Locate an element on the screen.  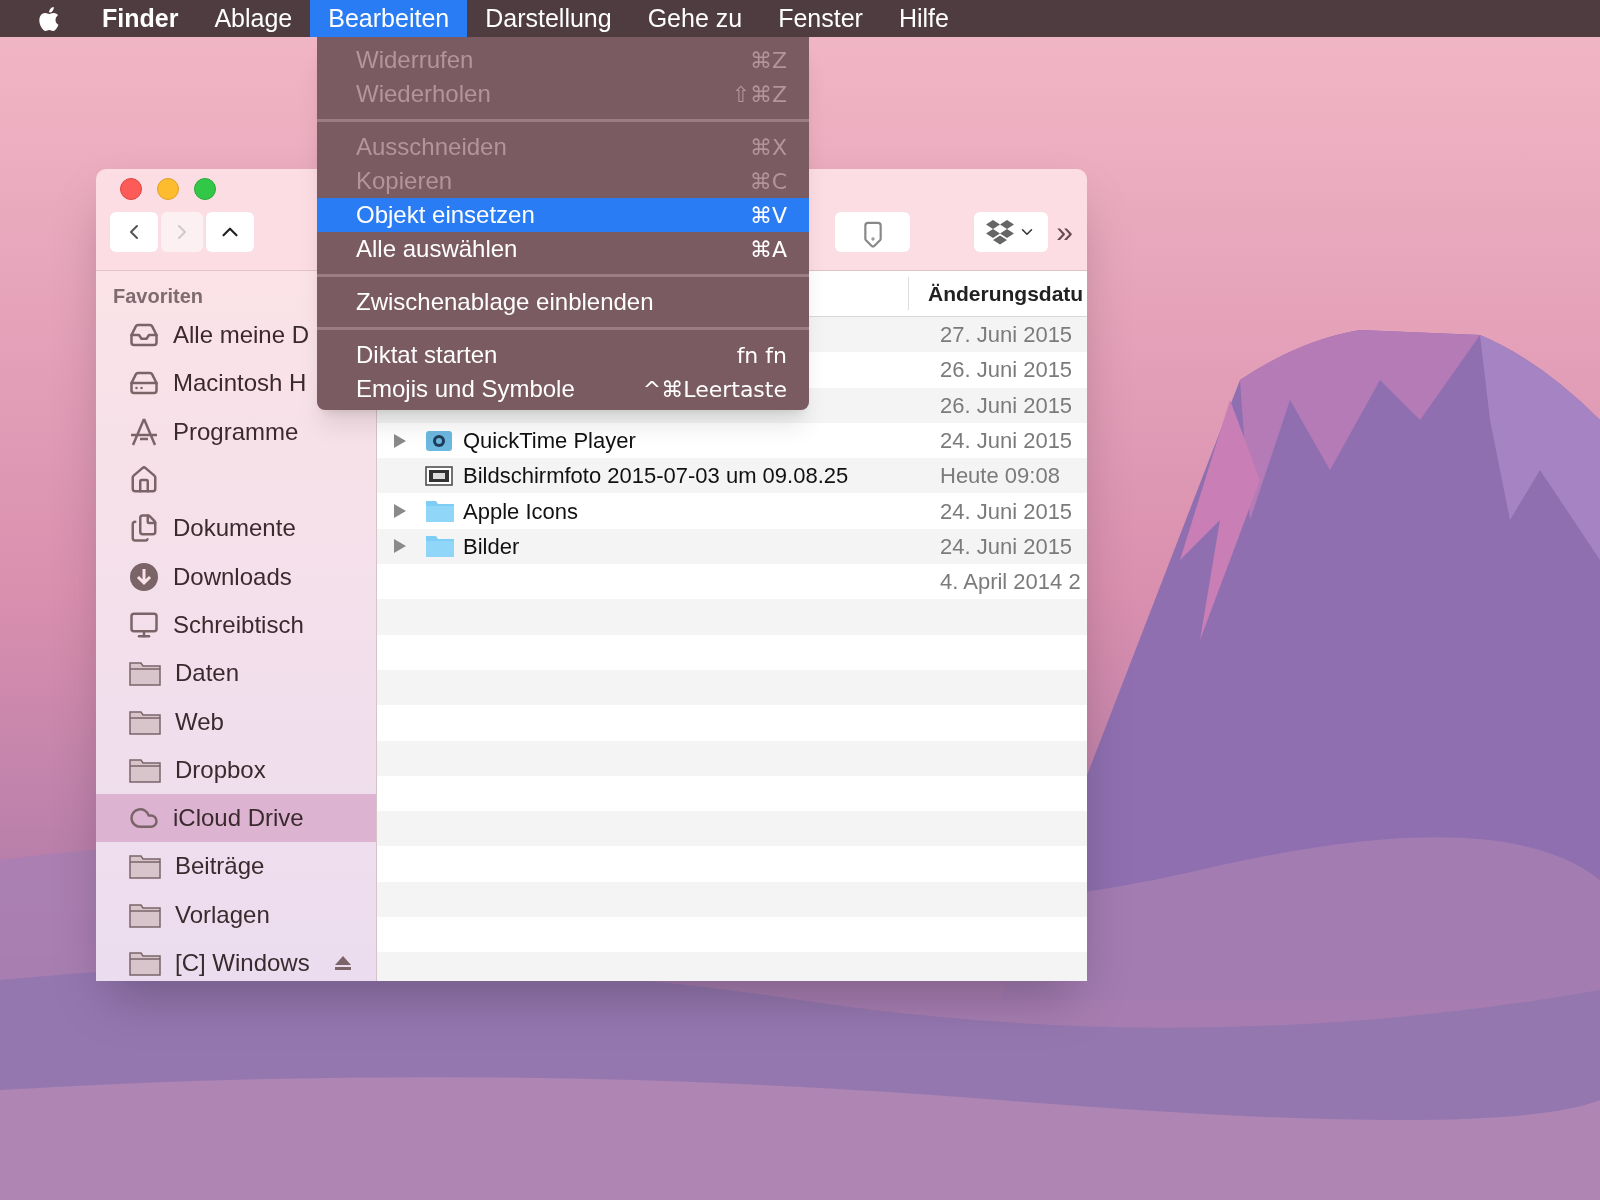
menu-bar-item: Hilfe is located at coordinates (923, 18).